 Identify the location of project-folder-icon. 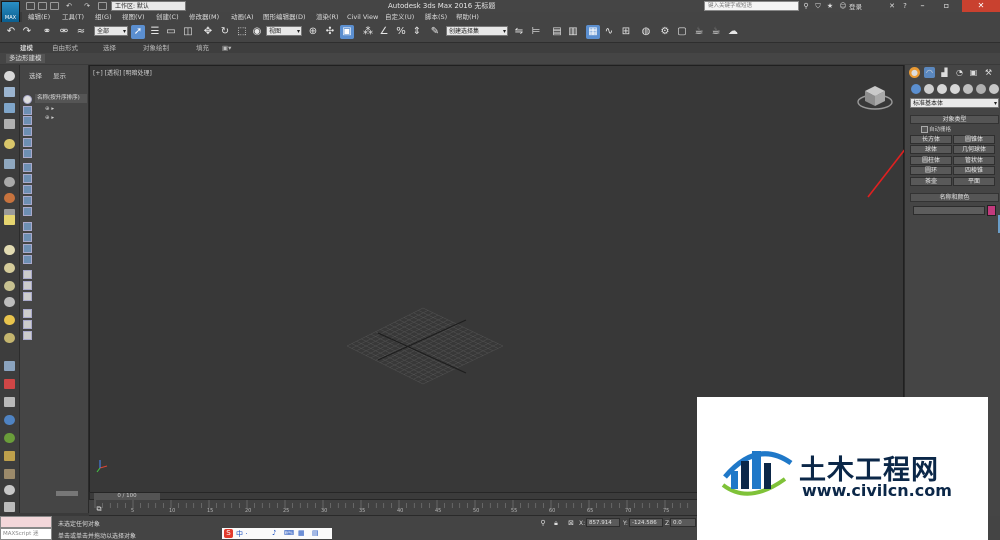
(102, 6).